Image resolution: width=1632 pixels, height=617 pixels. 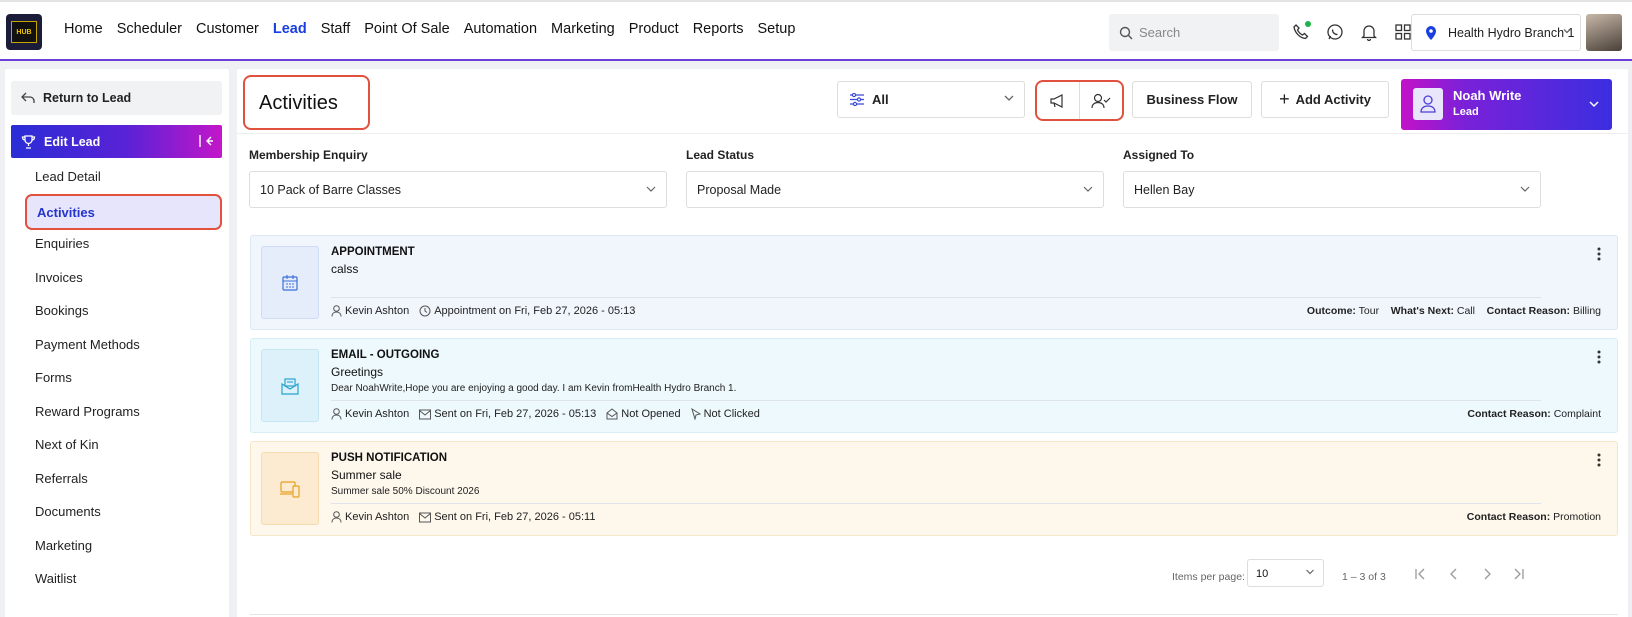 I want to click on megaphone-icon, so click(x=1058, y=100).